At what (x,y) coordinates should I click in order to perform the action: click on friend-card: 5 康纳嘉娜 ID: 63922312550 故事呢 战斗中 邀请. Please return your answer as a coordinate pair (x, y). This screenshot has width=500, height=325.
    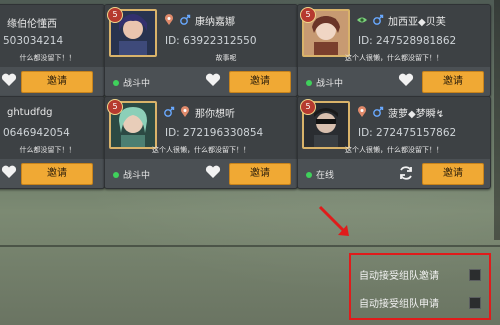
    Looking at the image, I should click on (201, 50).